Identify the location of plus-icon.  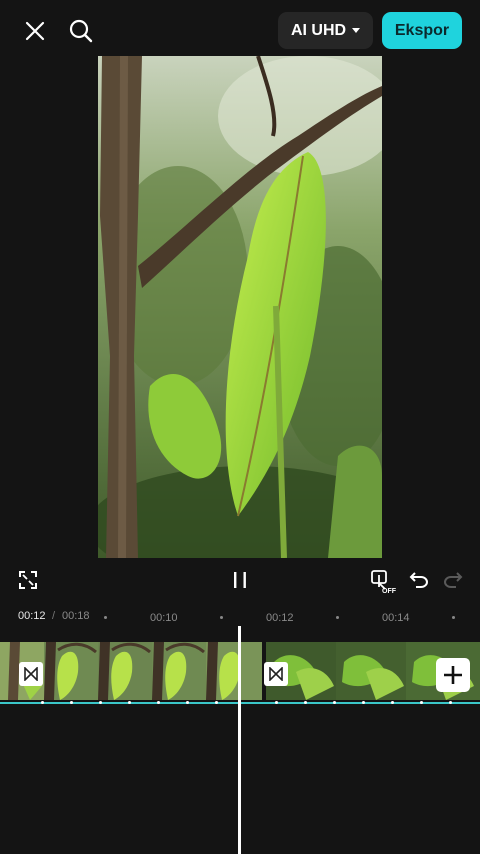
(453, 675).